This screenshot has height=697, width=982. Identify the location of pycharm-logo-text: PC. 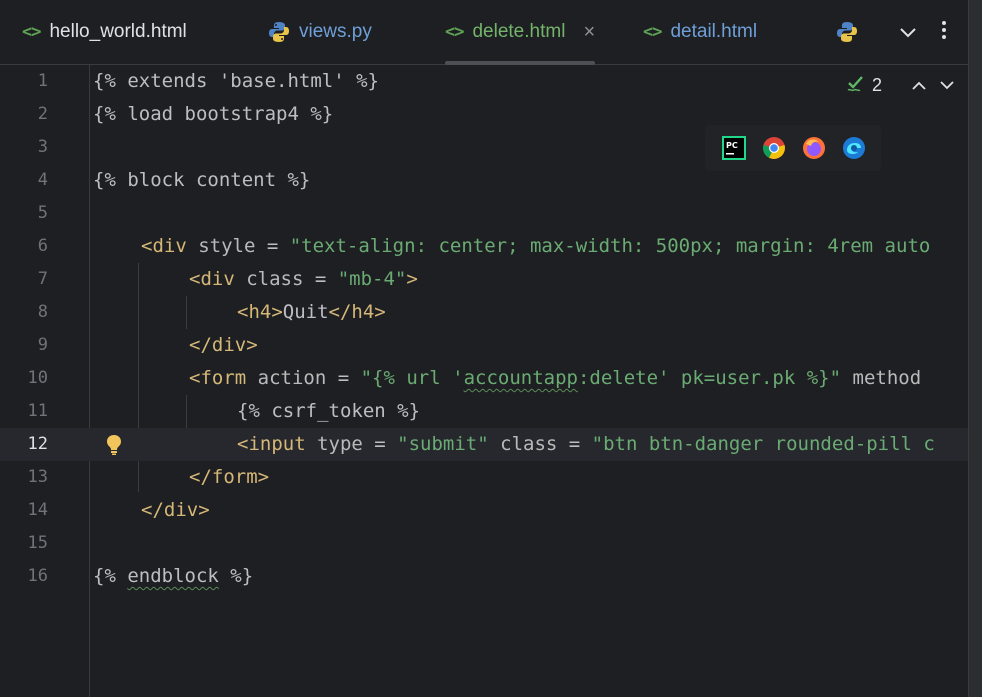
(732, 145).